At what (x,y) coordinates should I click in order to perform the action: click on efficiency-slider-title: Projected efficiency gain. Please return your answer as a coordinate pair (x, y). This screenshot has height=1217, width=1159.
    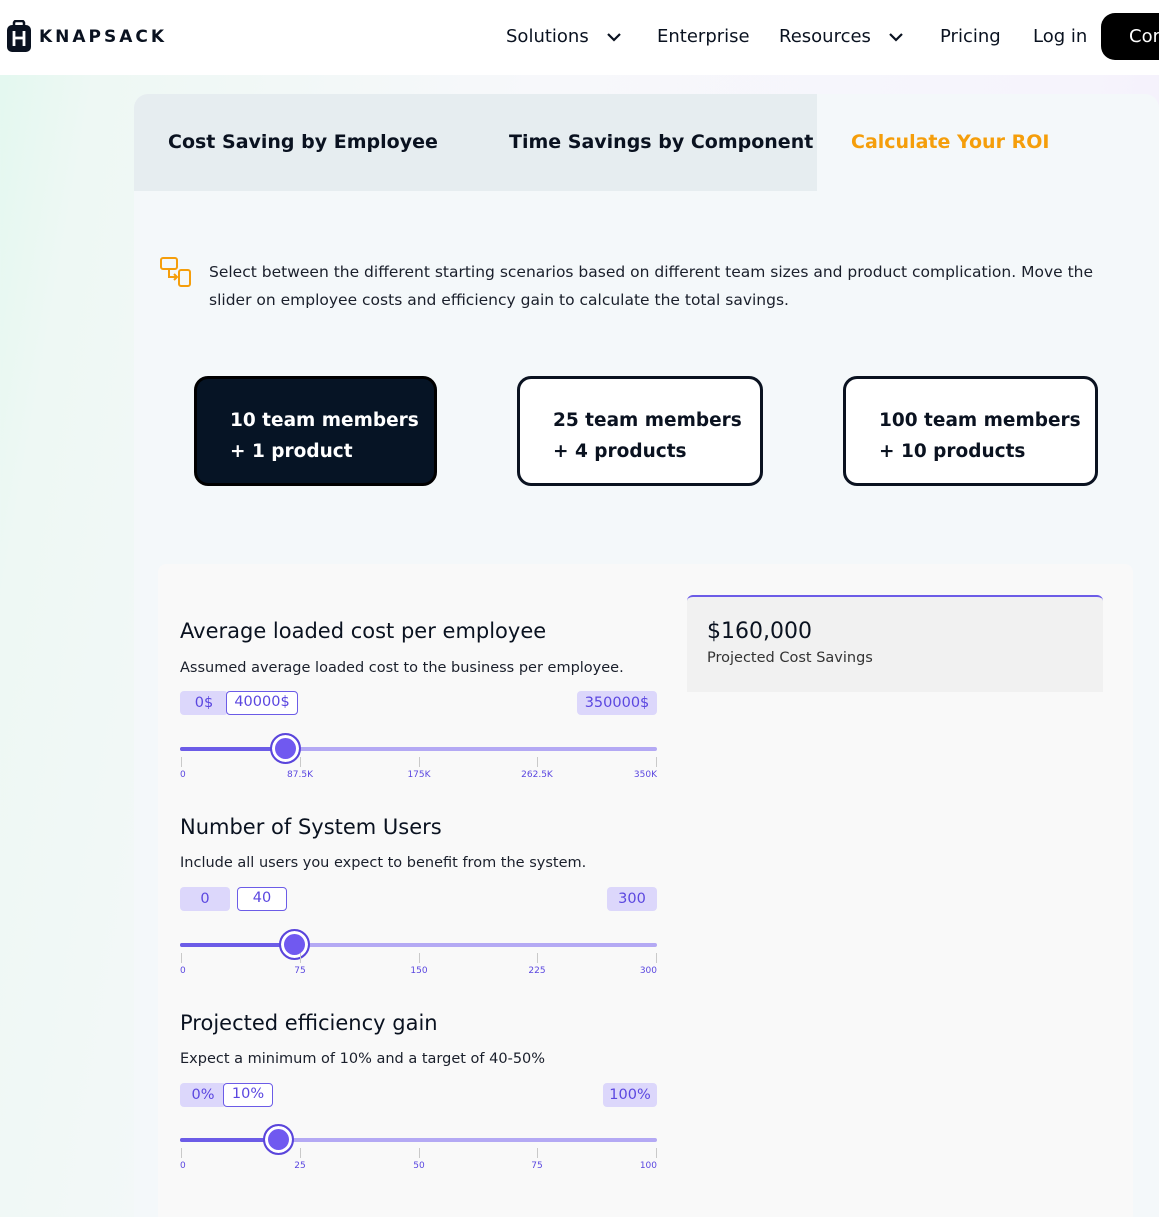
    Looking at the image, I should click on (309, 1023).